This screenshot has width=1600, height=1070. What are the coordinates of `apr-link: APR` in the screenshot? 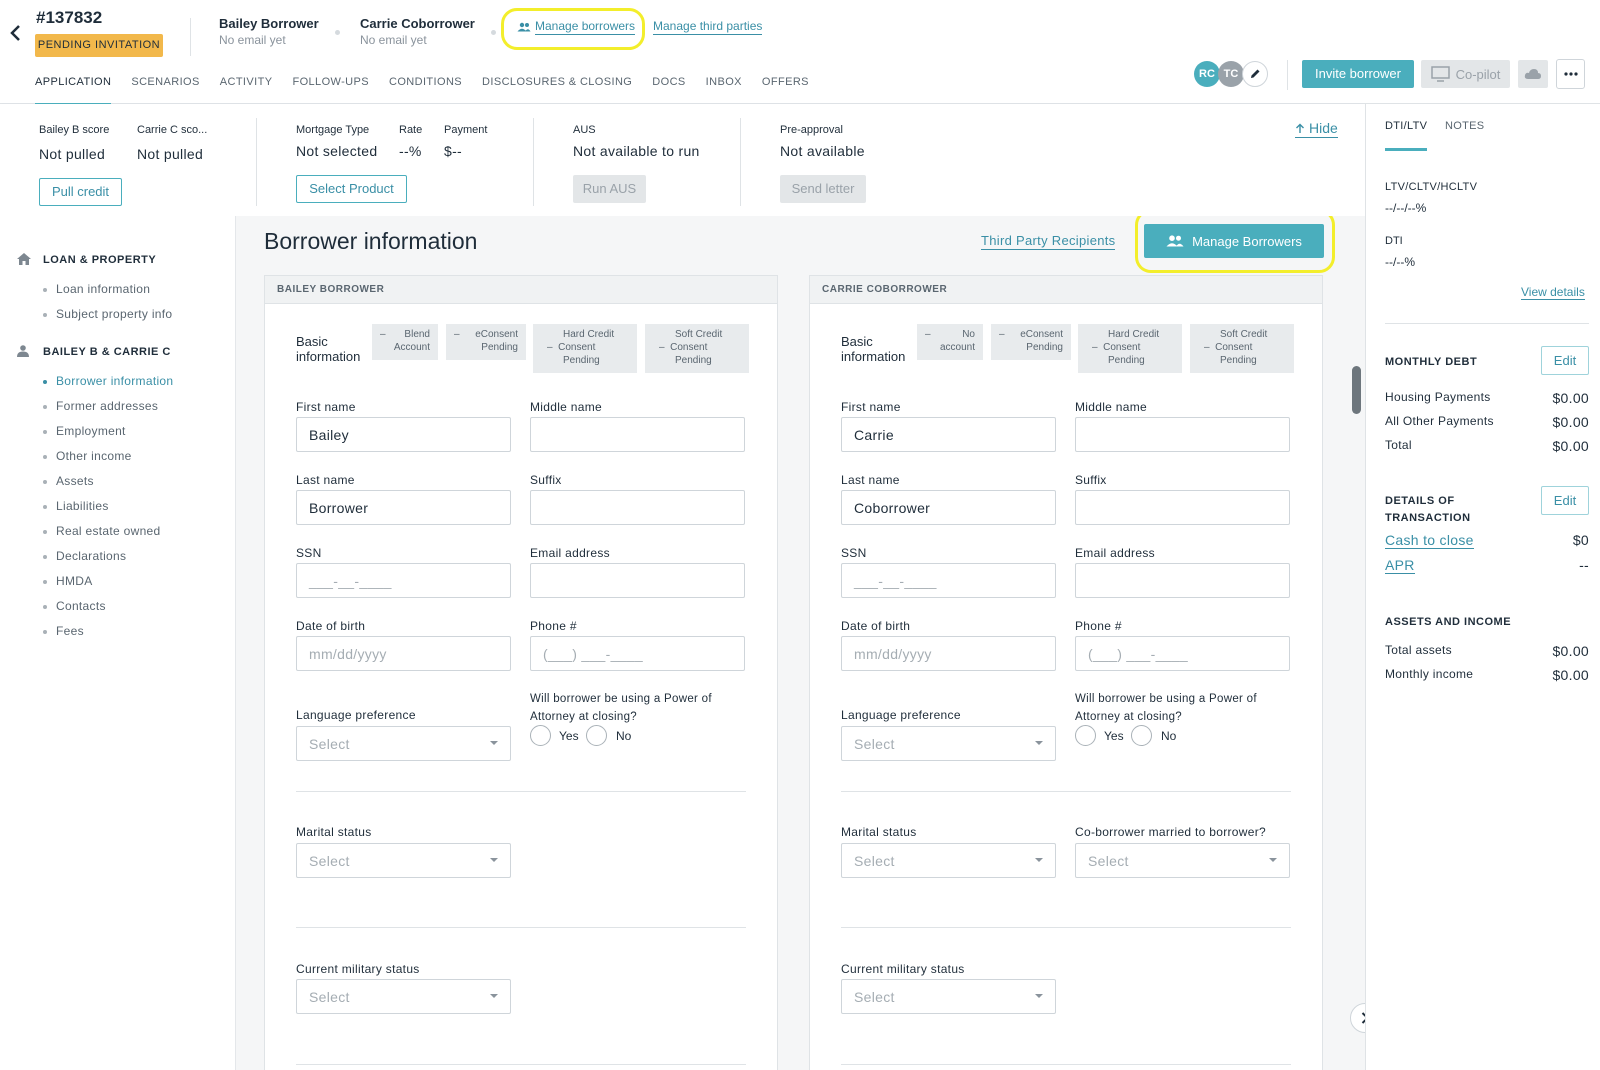 It's located at (1400, 565).